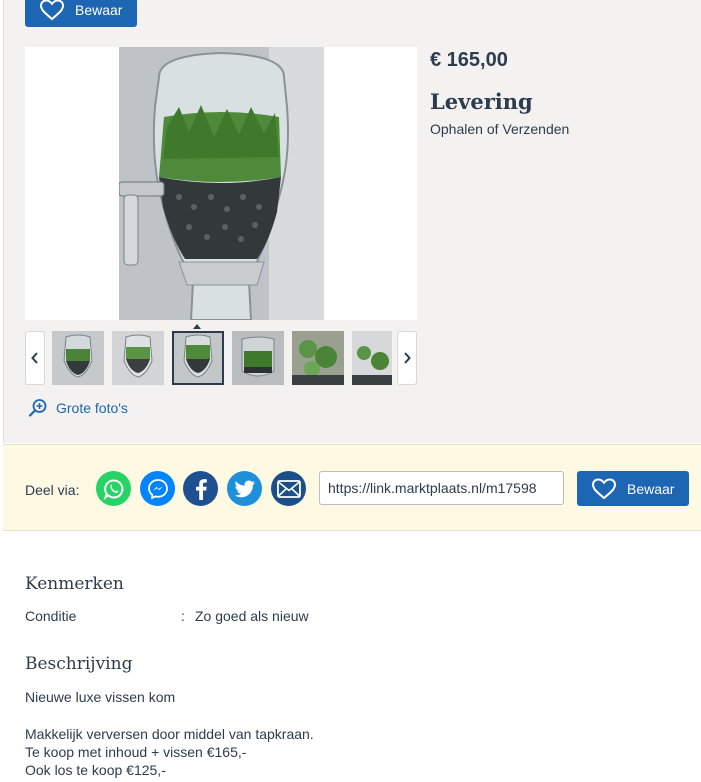  I want to click on twitter-share-button, so click(244, 488).